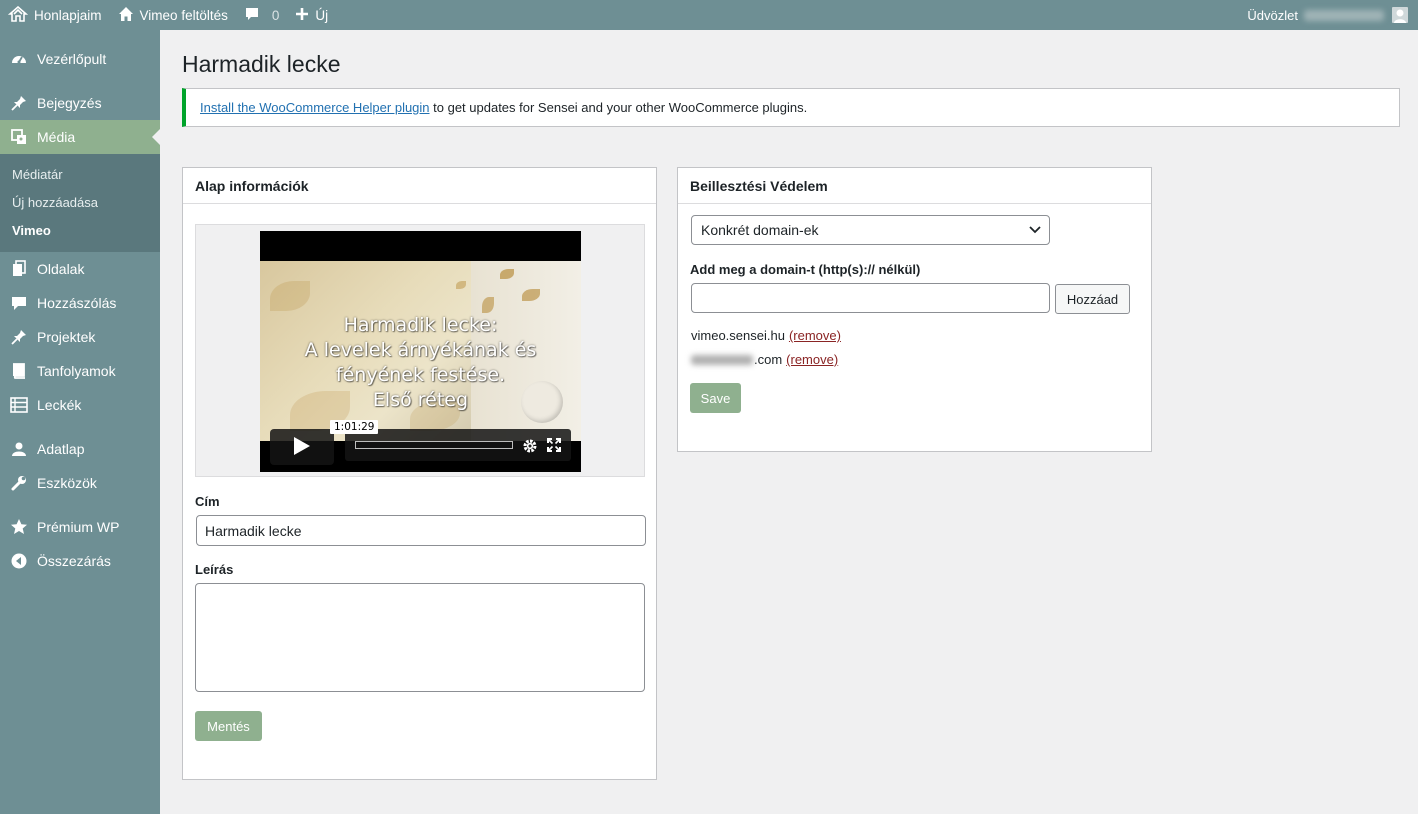 This screenshot has width=1418, height=814. I want to click on menu-comments-label: Hozzászólás, so click(77, 303).